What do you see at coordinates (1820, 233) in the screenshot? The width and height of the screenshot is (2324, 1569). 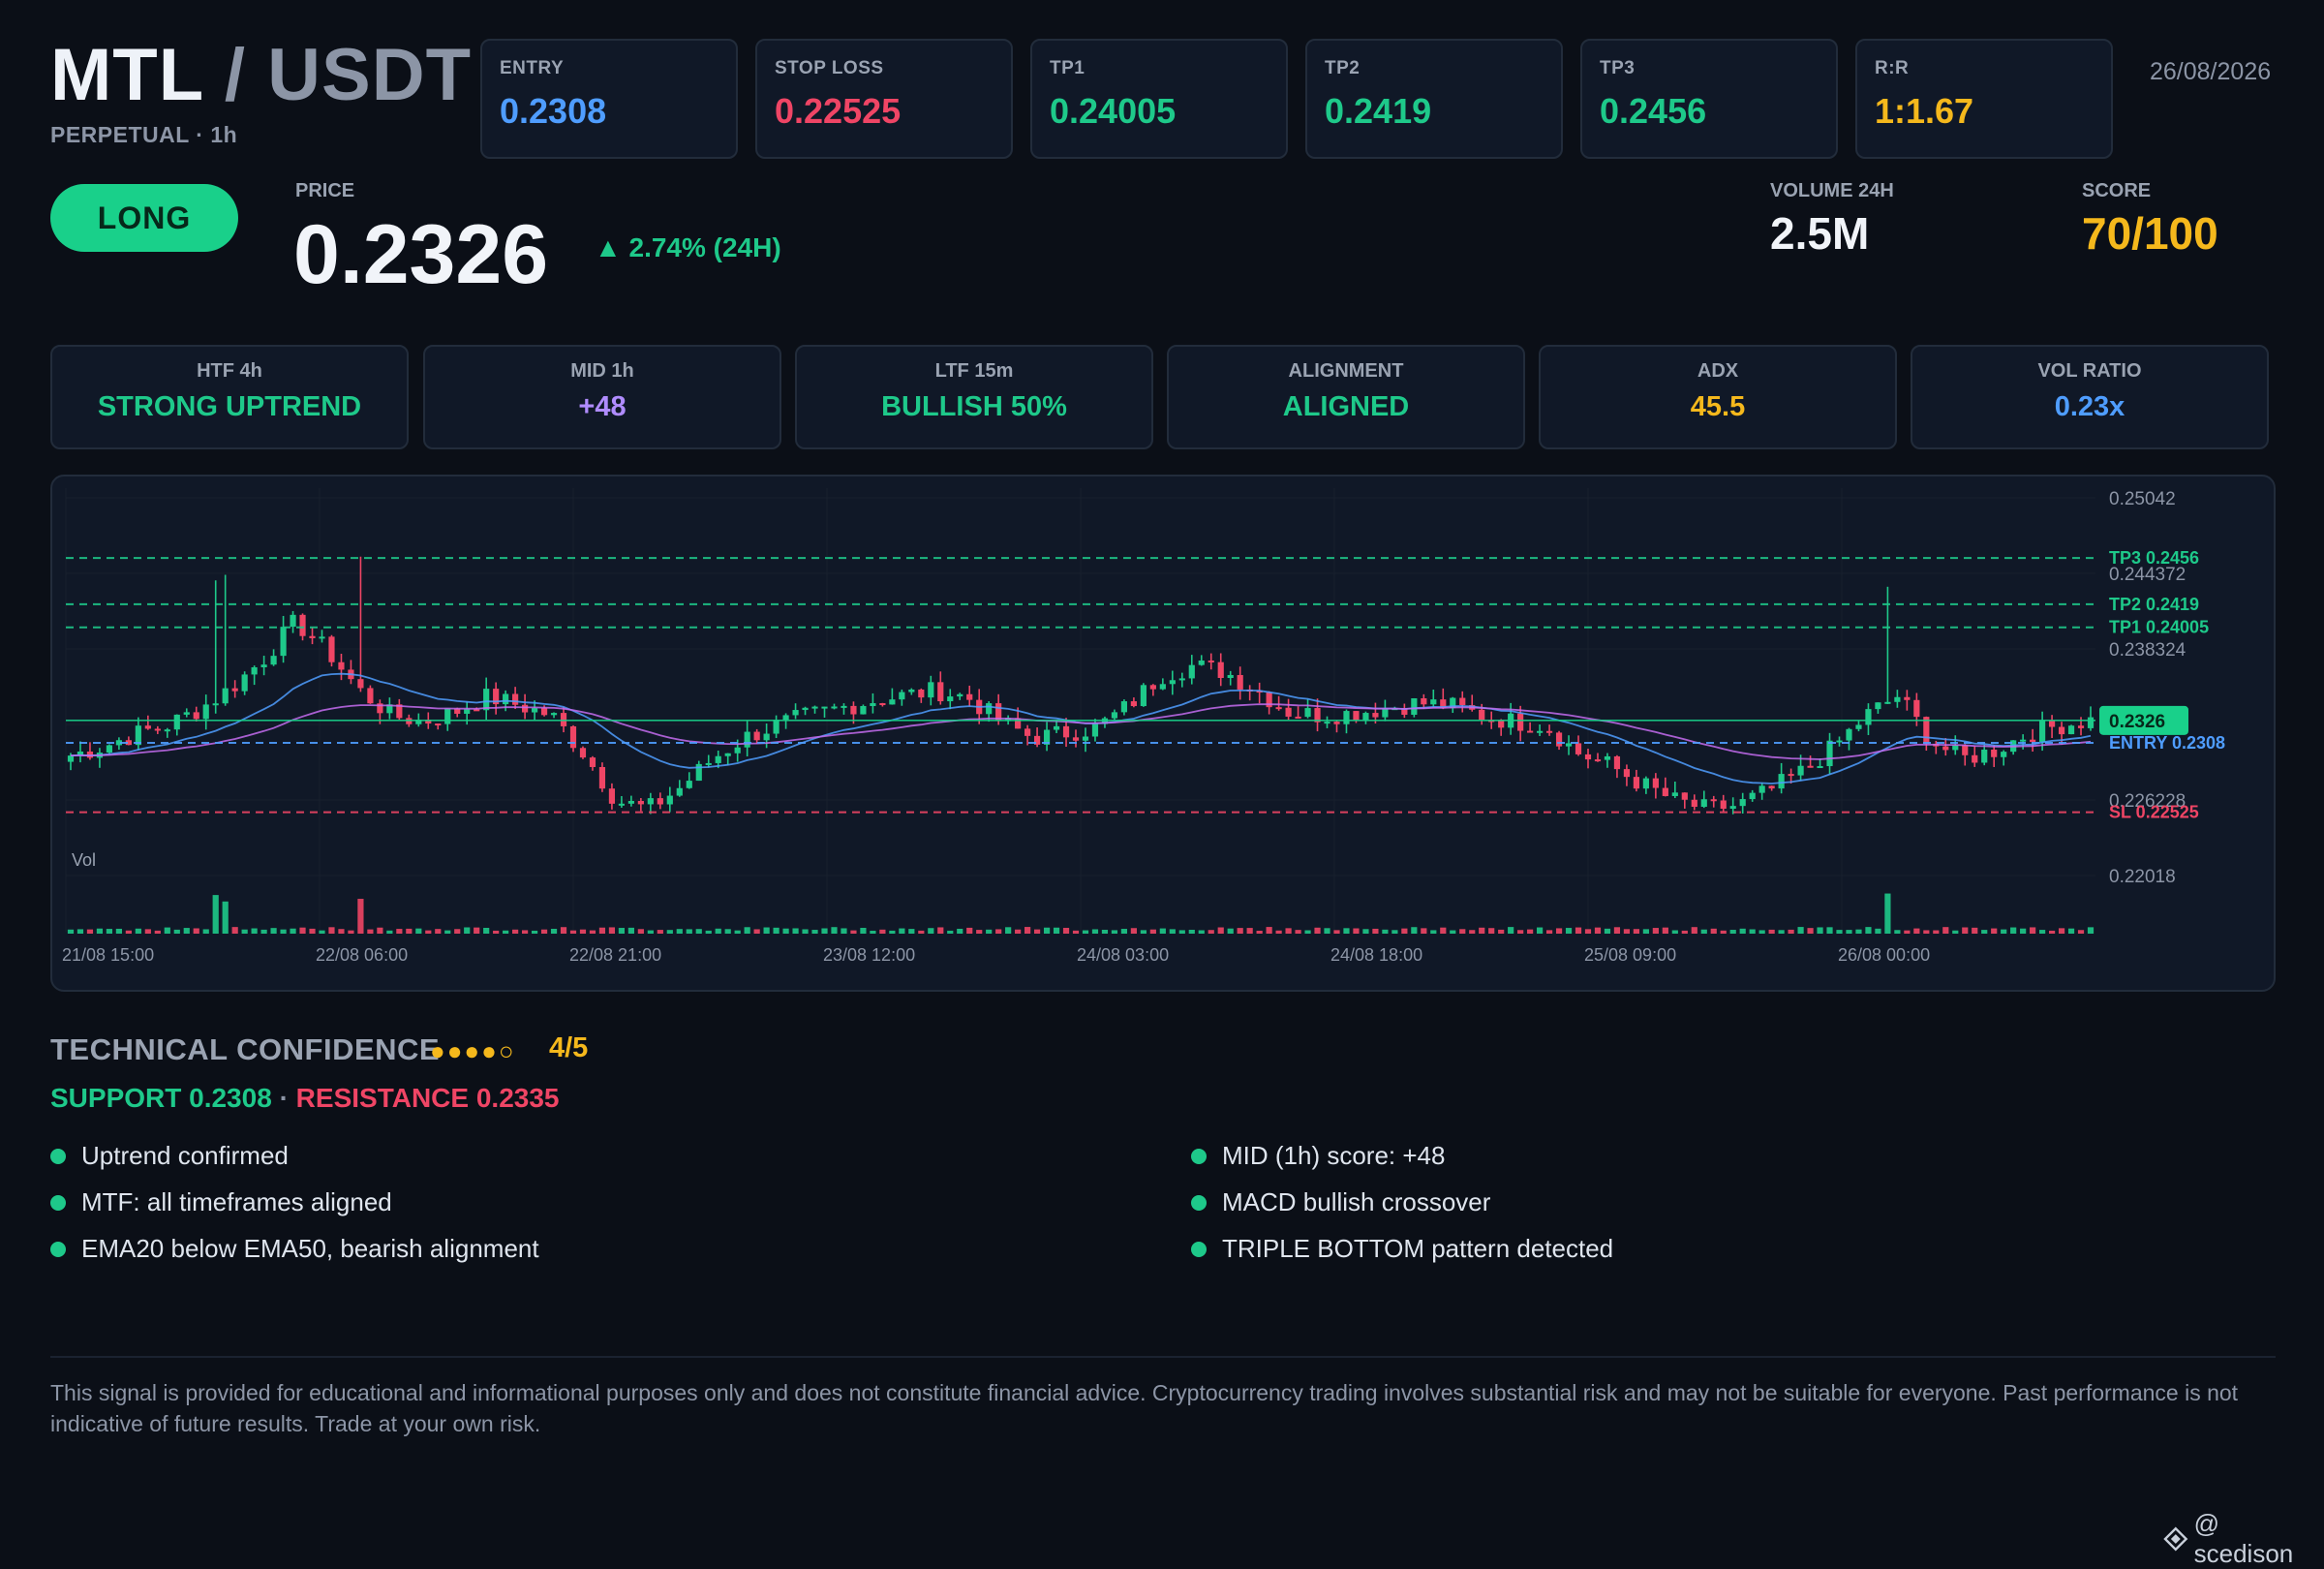 I see `volume-value: 2.5M` at bounding box center [1820, 233].